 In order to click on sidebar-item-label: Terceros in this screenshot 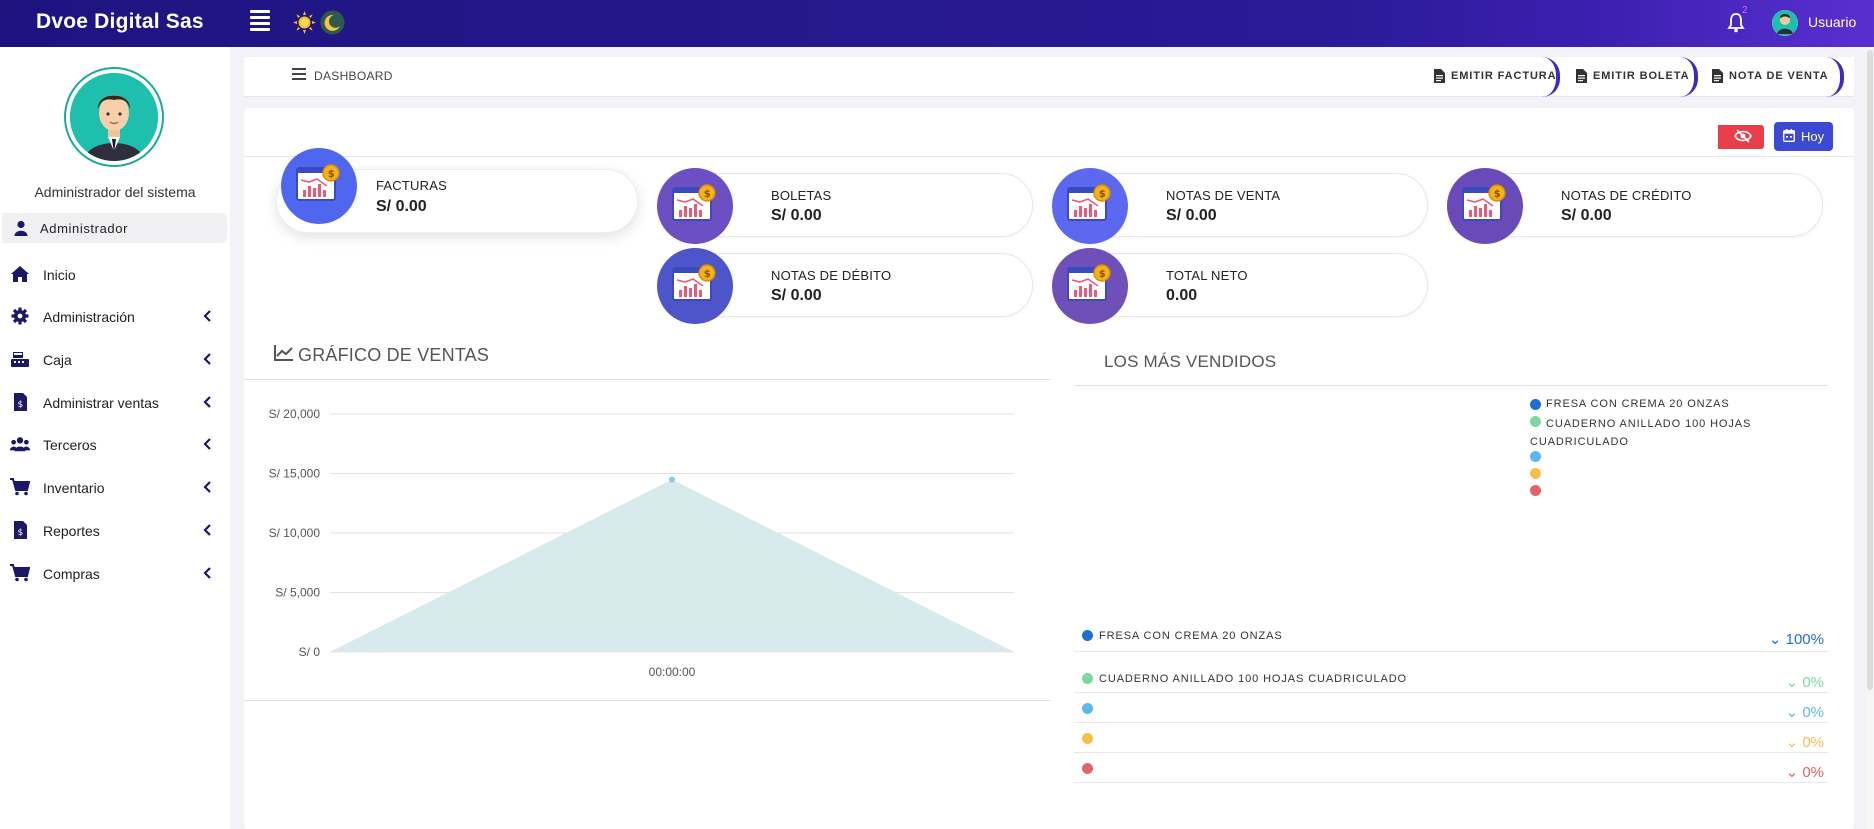, I will do `click(70, 445)`.